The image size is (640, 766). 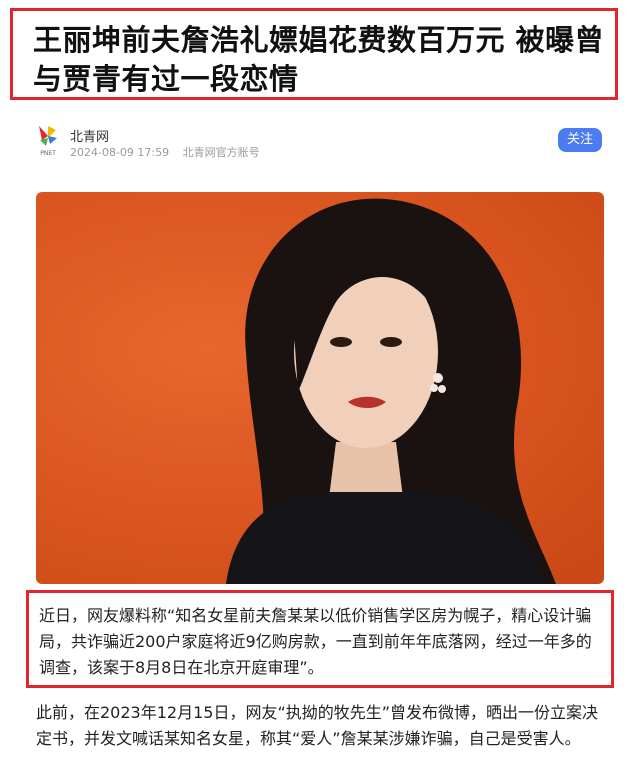 I want to click on title-highlight-box: 王丽坤前夫詹浩礼嫖娼花费数百万元 被曝曾与贾青有过一段恋情, so click(x=314, y=54).